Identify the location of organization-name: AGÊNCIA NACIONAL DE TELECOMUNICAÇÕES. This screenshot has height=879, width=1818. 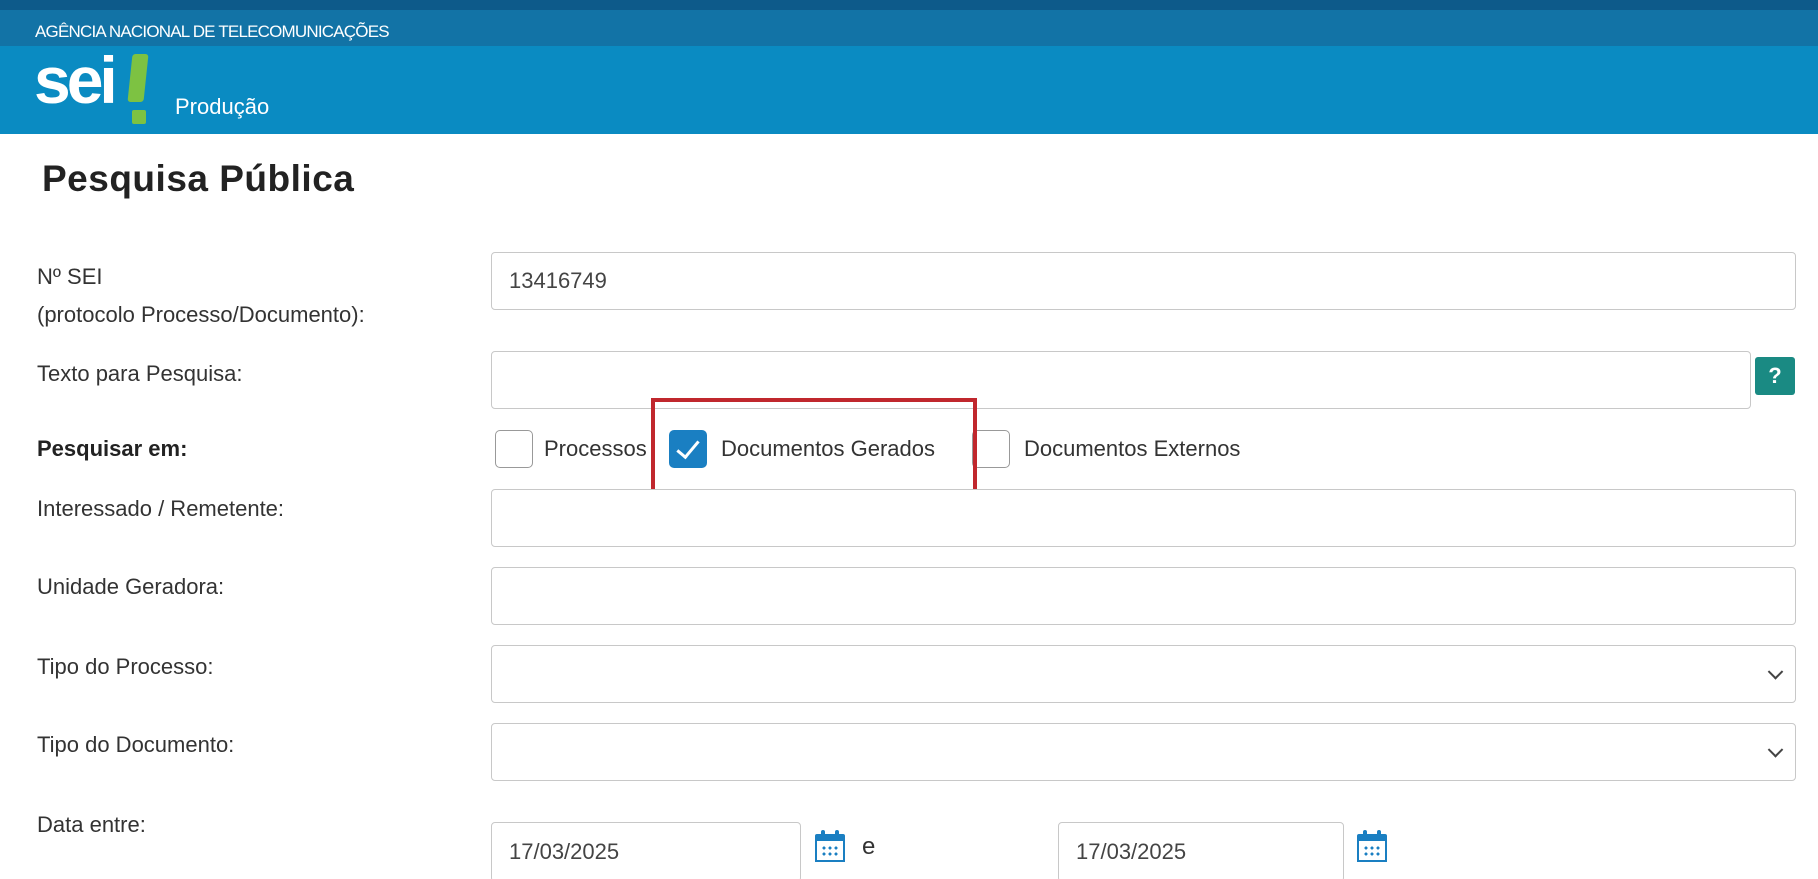
(212, 31).